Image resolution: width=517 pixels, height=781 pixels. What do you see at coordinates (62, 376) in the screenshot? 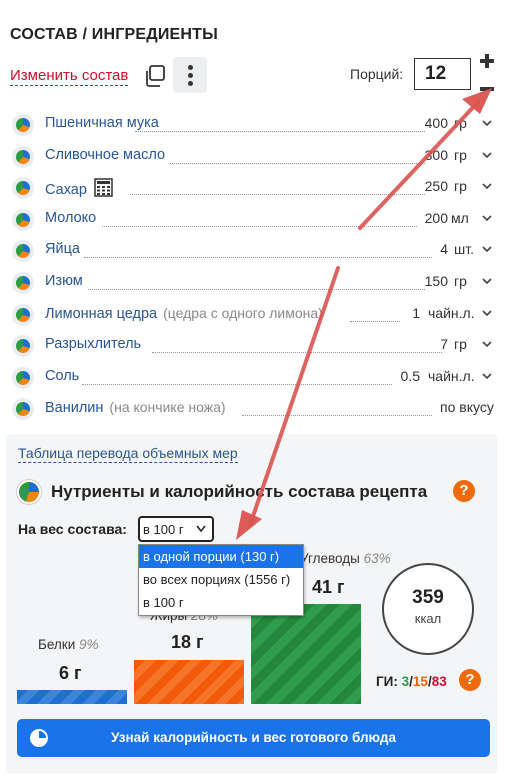
I see `ingredient-name: Соль` at bounding box center [62, 376].